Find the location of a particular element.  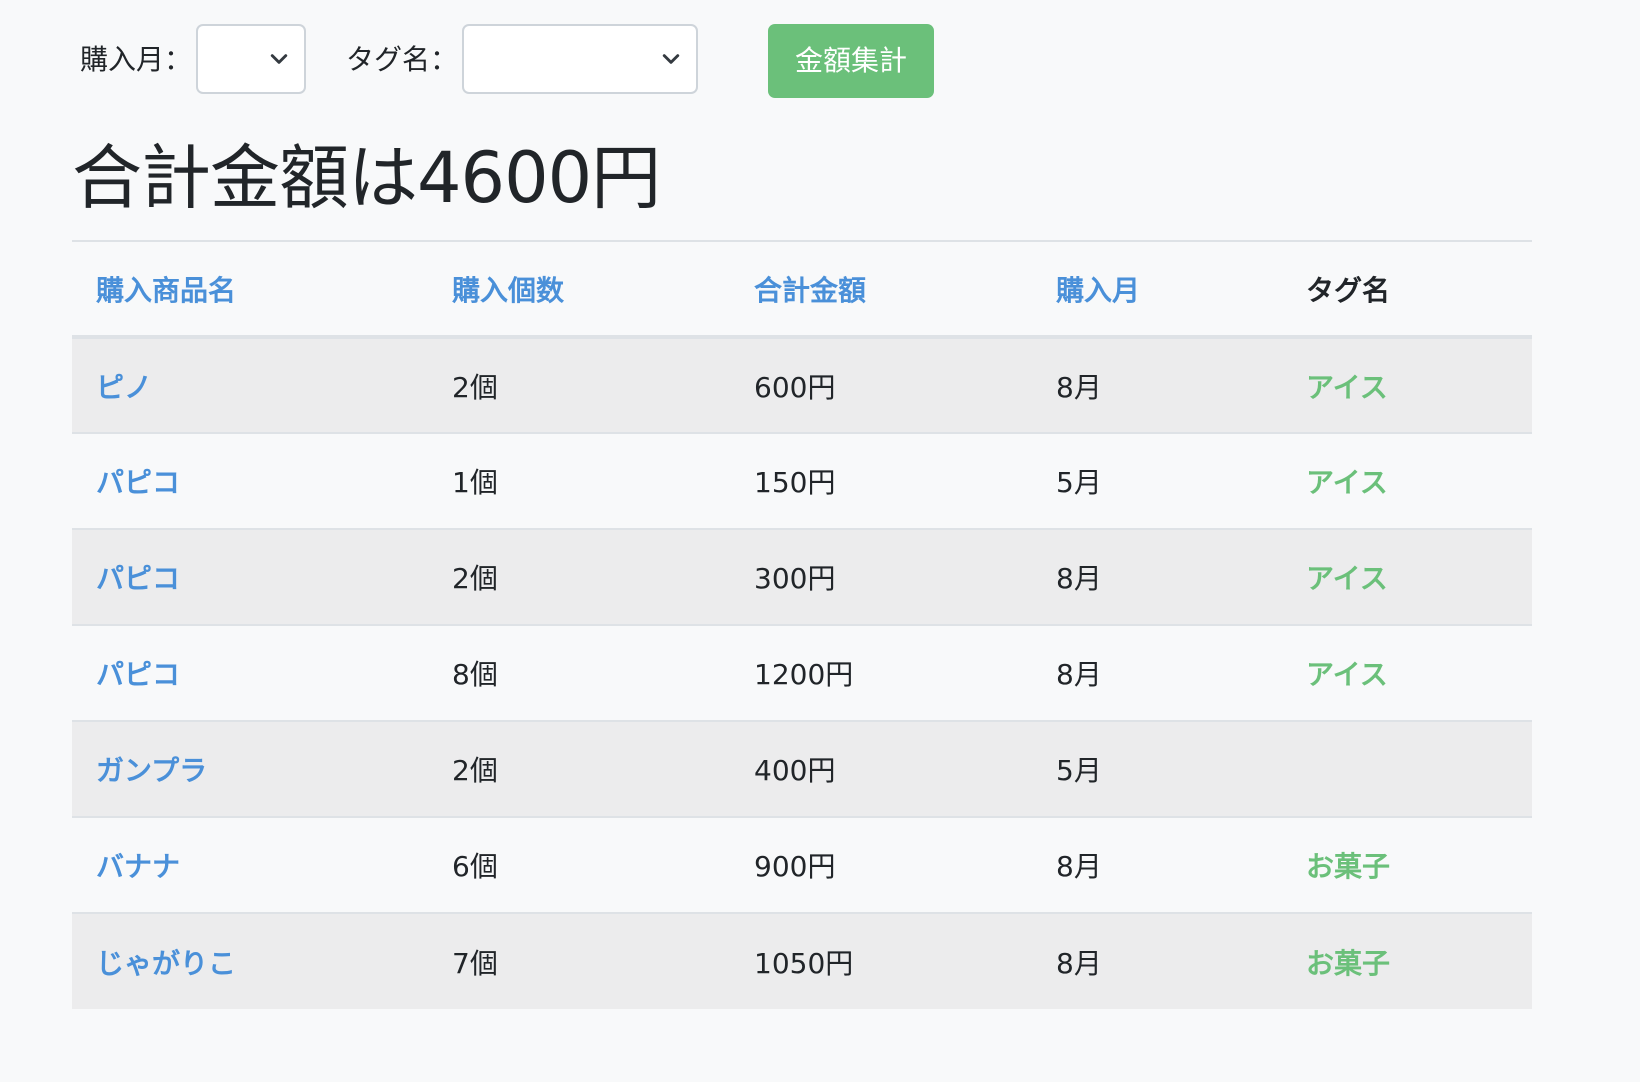

table-row: じゃがりこ 7個 1050円 8月 お菓子 is located at coordinates (802, 961).